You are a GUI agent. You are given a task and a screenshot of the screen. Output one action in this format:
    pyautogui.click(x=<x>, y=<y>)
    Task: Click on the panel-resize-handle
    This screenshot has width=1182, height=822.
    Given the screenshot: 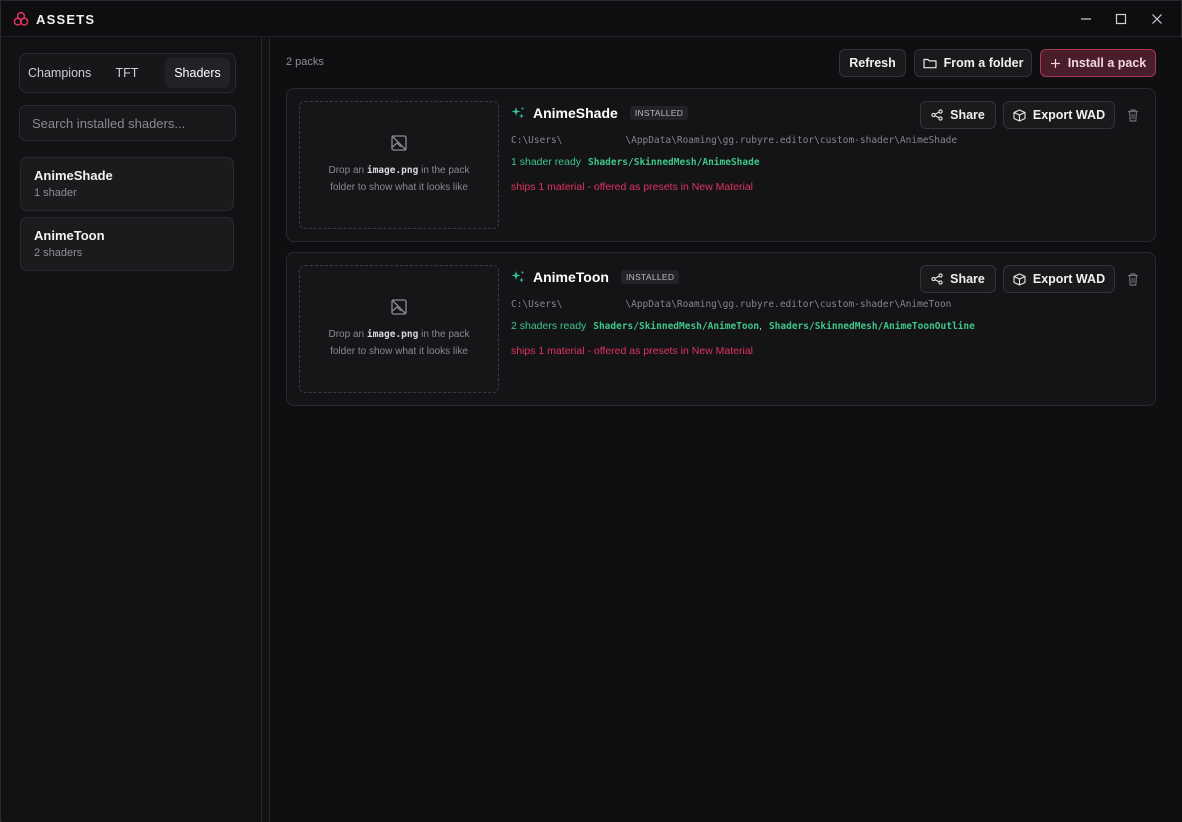 What is the action you would take?
    pyautogui.click(x=265, y=430)
    